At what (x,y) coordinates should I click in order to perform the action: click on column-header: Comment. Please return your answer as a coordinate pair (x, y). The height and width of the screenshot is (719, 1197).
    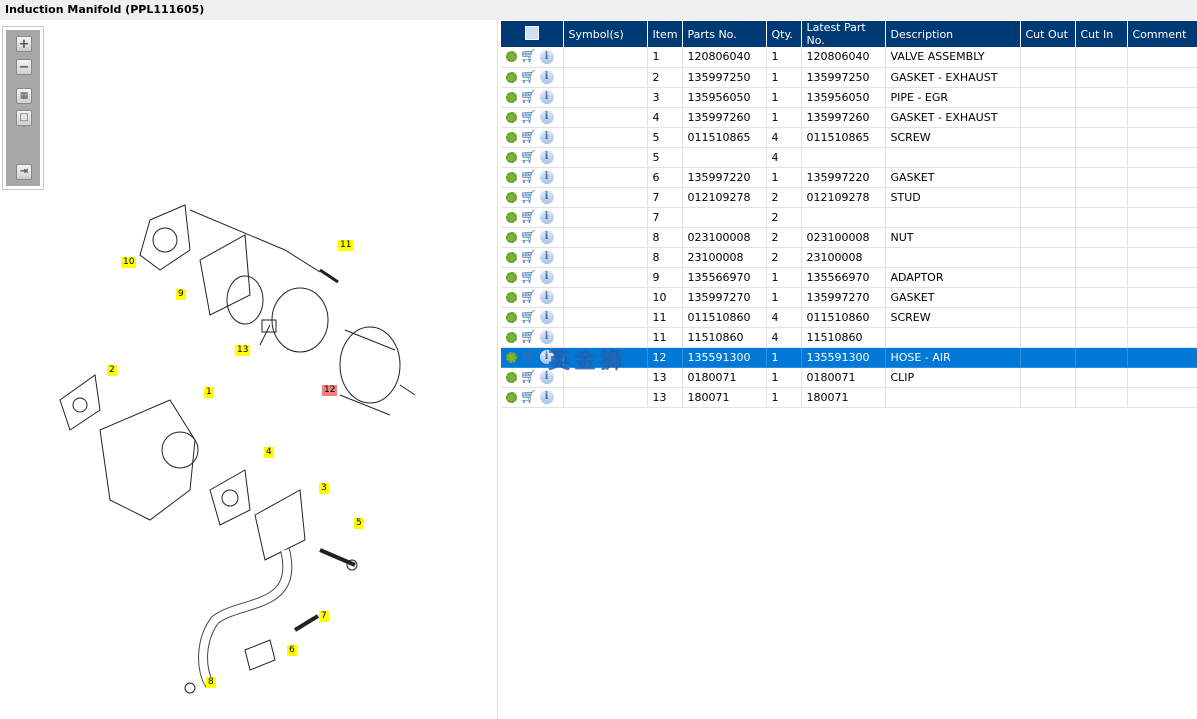
    Looking at the image, I should click on (1162, 34).